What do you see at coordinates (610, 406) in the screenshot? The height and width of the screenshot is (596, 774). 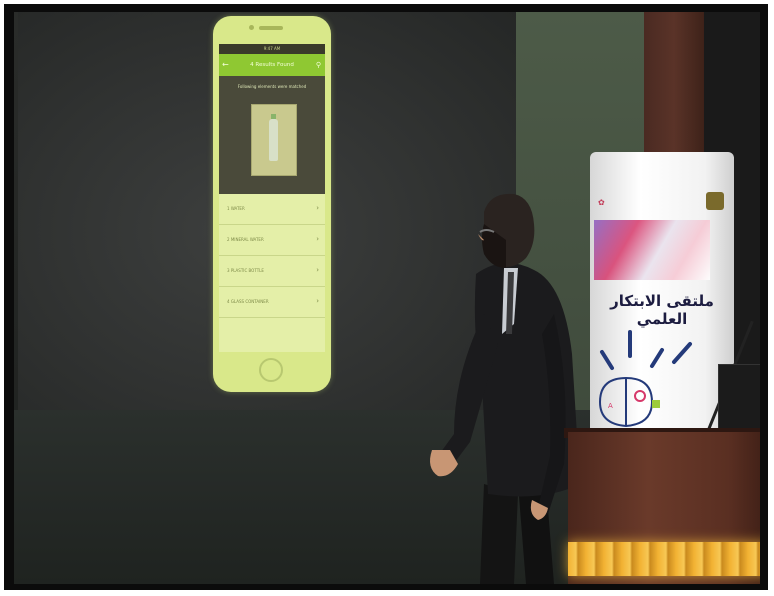 I see `svg-text: A` at bounding box center [610, 406].